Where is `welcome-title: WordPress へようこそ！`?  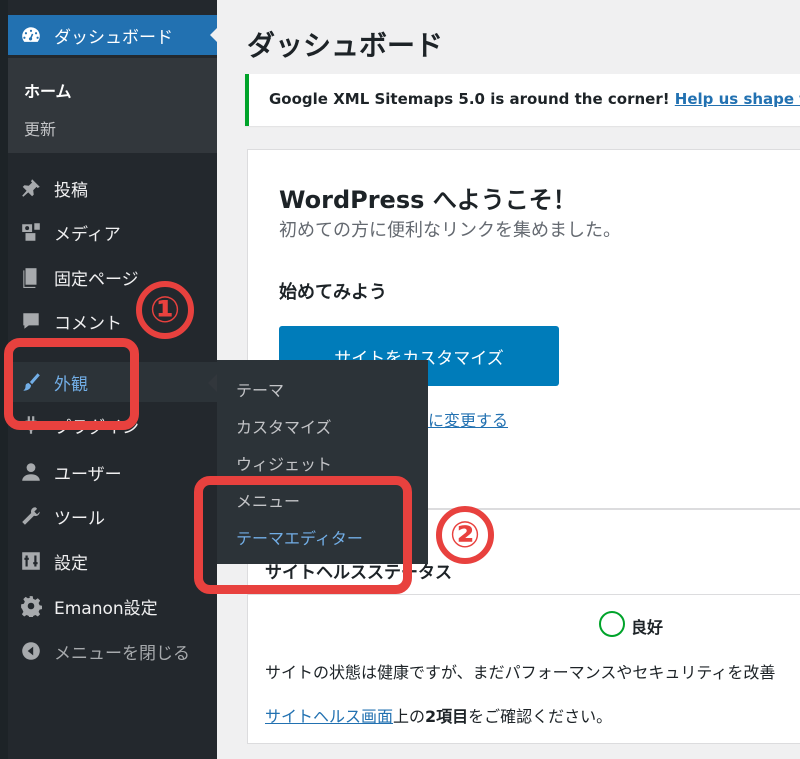 welcome-title: WordPress へようこそ！ is located at coordinates (428, 200).